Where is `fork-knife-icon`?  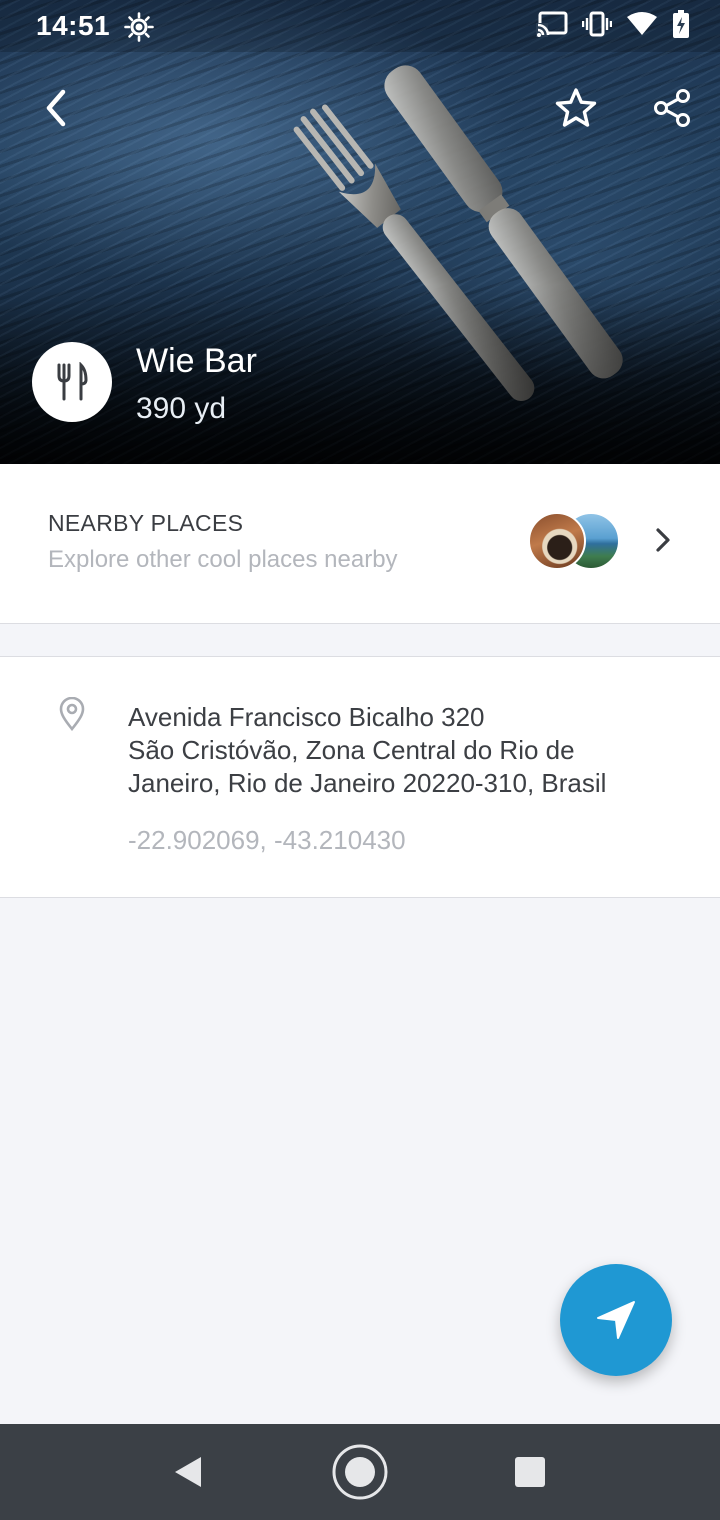
fork-knife-icon is located at coordinates (72, 381).